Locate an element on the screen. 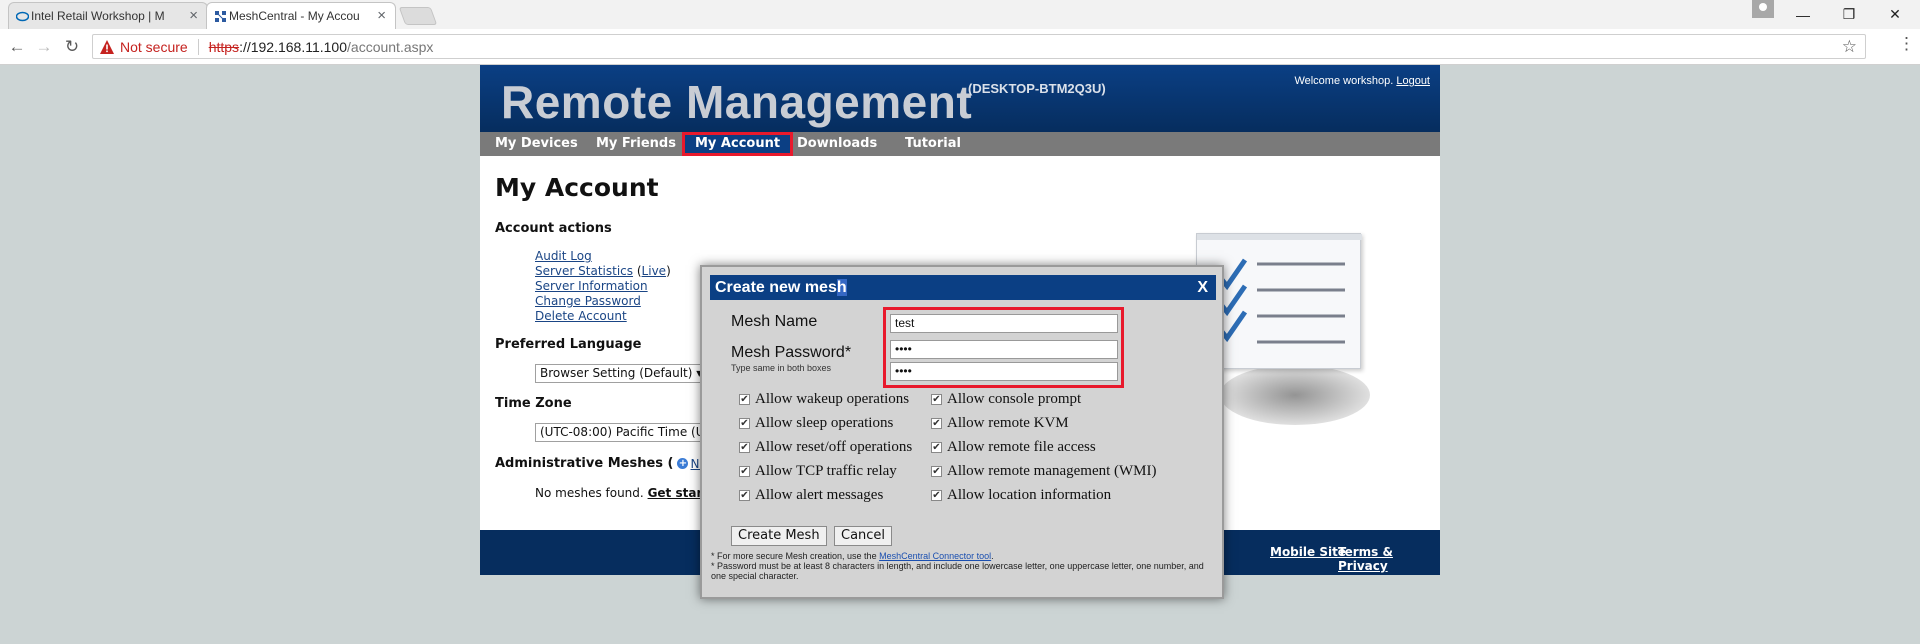  account-actions-heading: Account actions is located at coordinates (553, 228).